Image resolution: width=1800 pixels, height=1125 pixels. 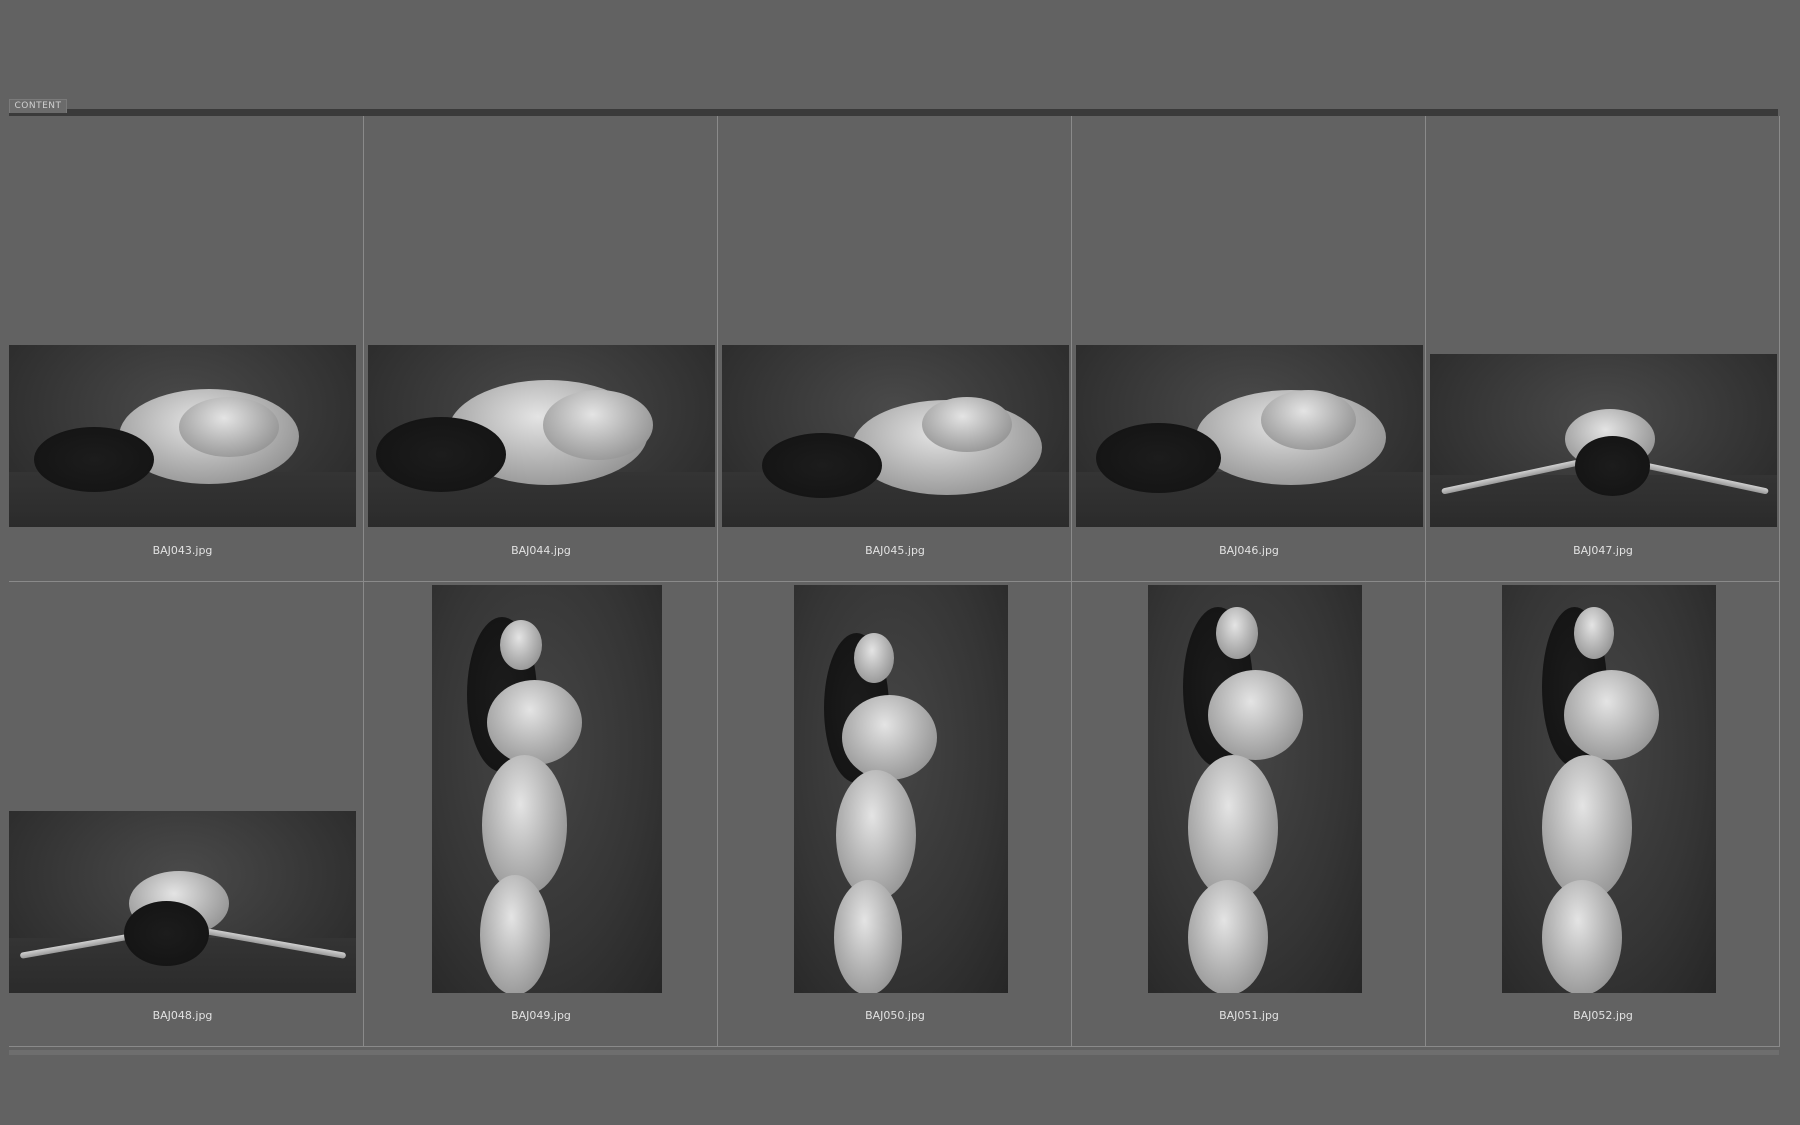 I want to click on thumbnail-cell: BAJ044.jpg, so click(x=540, y=348).